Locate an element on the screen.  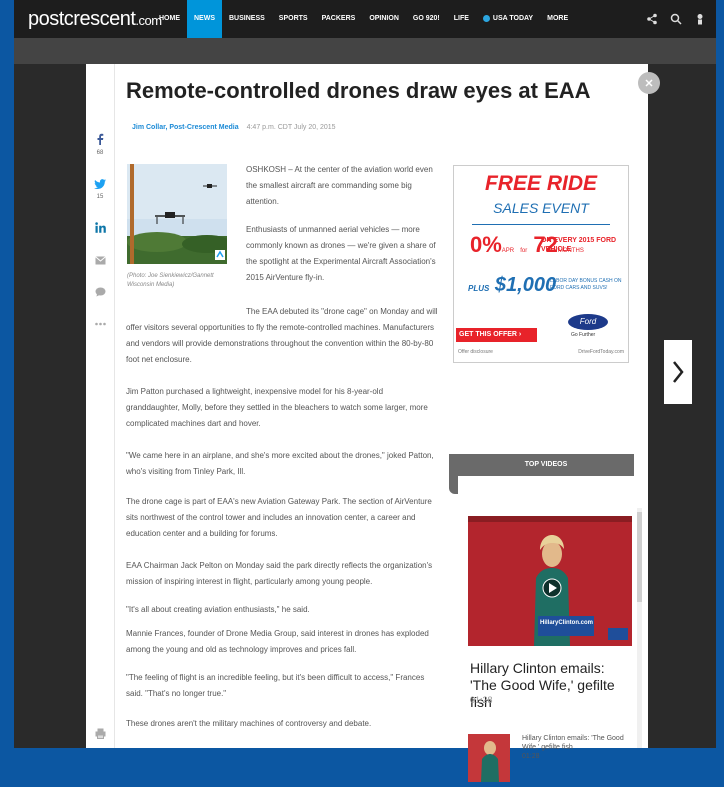
facebook-share: 68 is located at coordinates (100, 144).